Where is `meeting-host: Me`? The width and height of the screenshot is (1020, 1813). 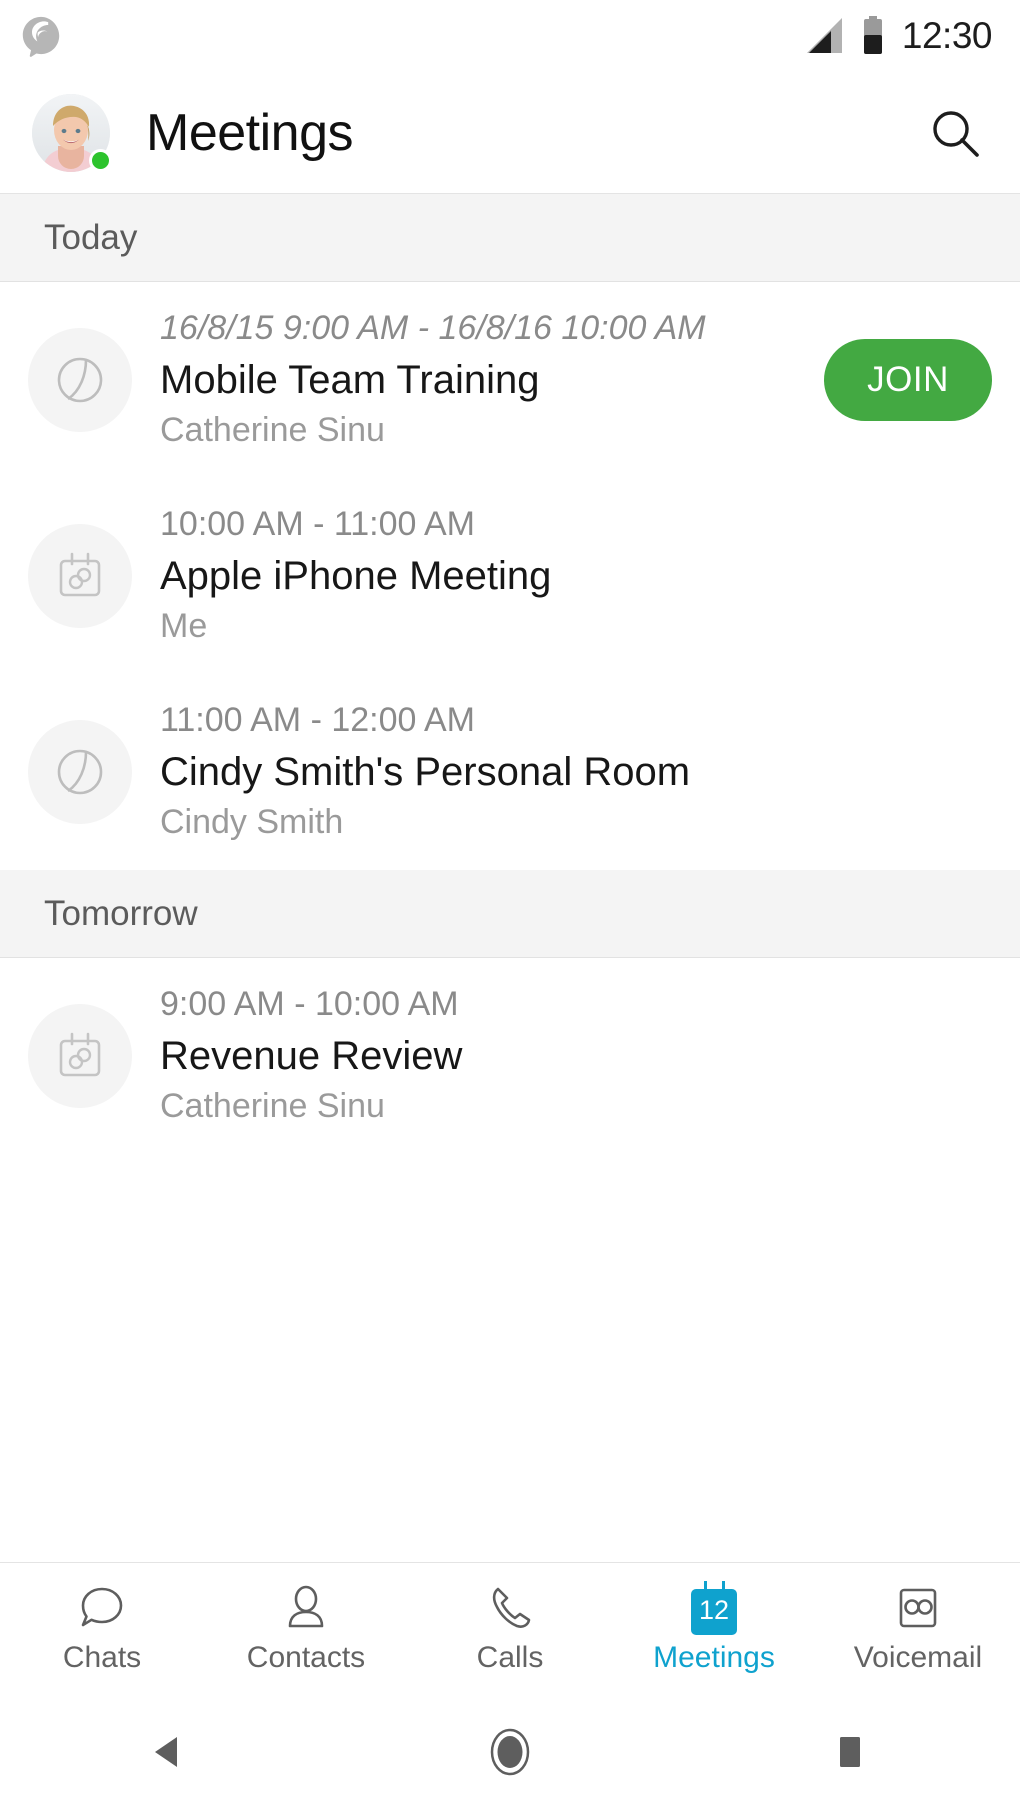 meeting-host: Me is located at coordinates (184, 626).